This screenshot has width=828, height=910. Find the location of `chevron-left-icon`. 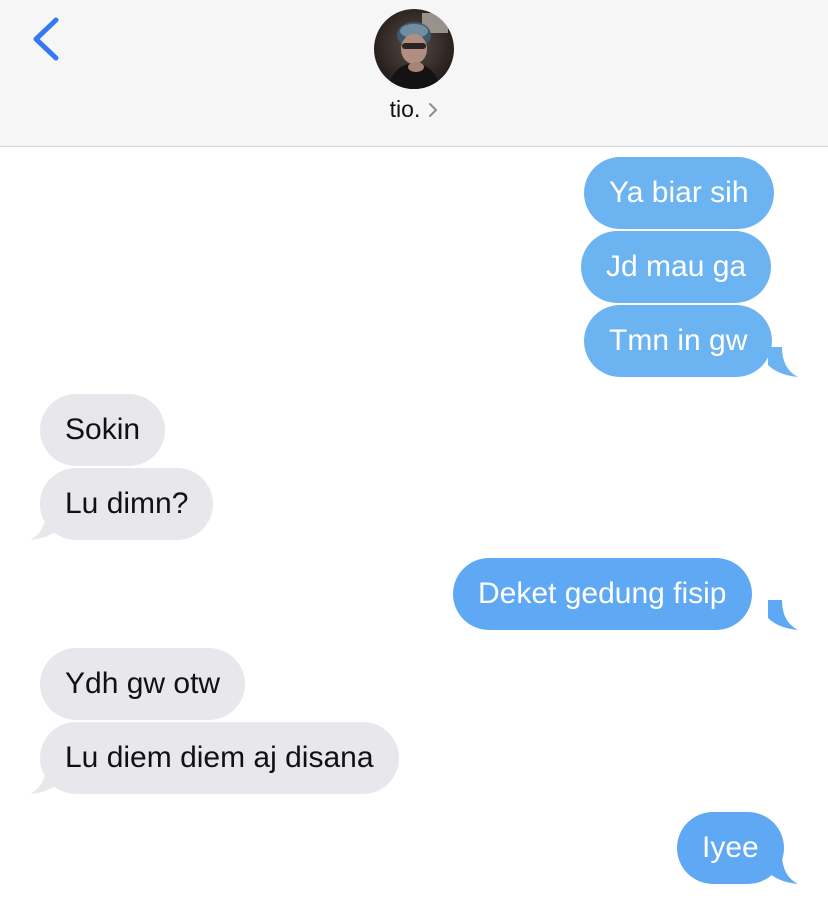

chevron-left-icon is located at coordinates (46, 39).